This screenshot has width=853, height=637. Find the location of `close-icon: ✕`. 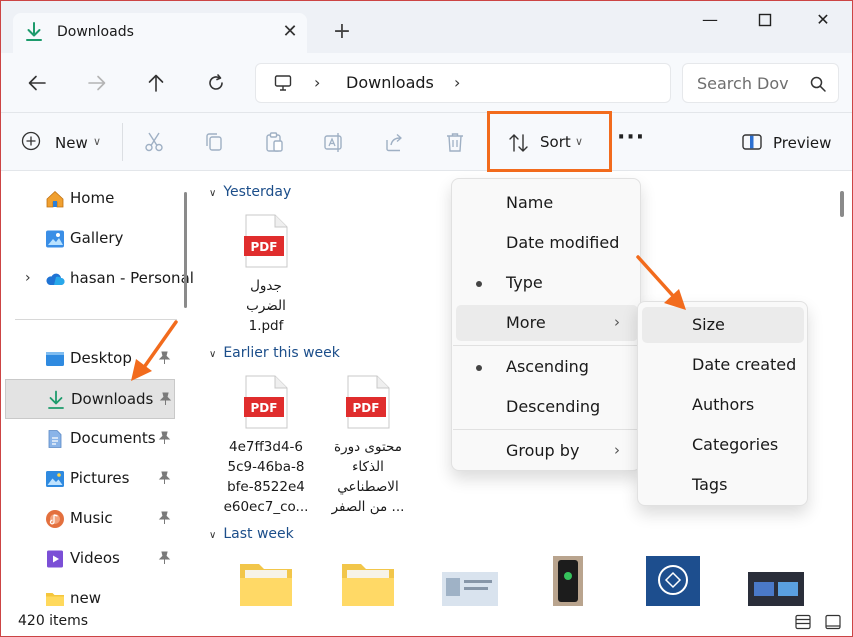

close-icon: ✕ is located at coordinates (823, 21).